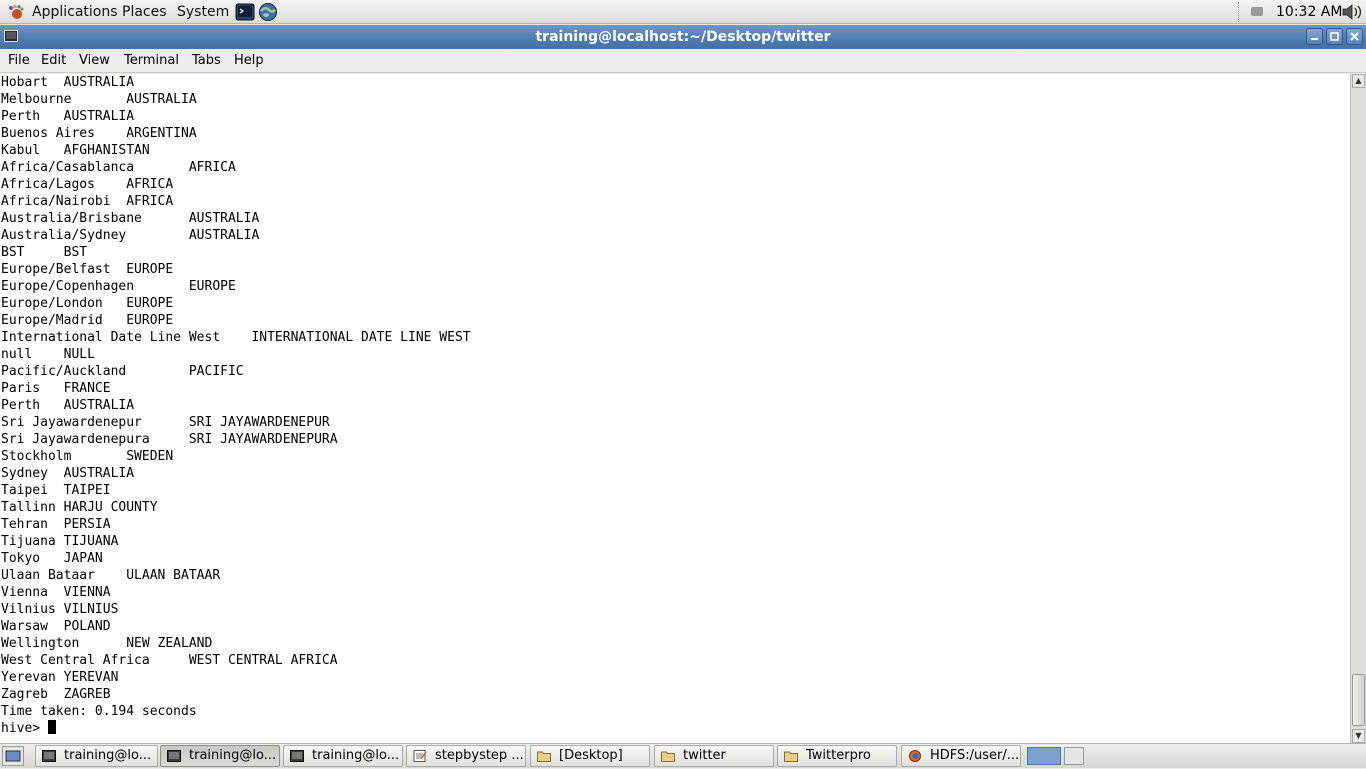  Describe the element at coordinates (1074, 756) in the screenshot. I see `workspace-2-button` at that location.